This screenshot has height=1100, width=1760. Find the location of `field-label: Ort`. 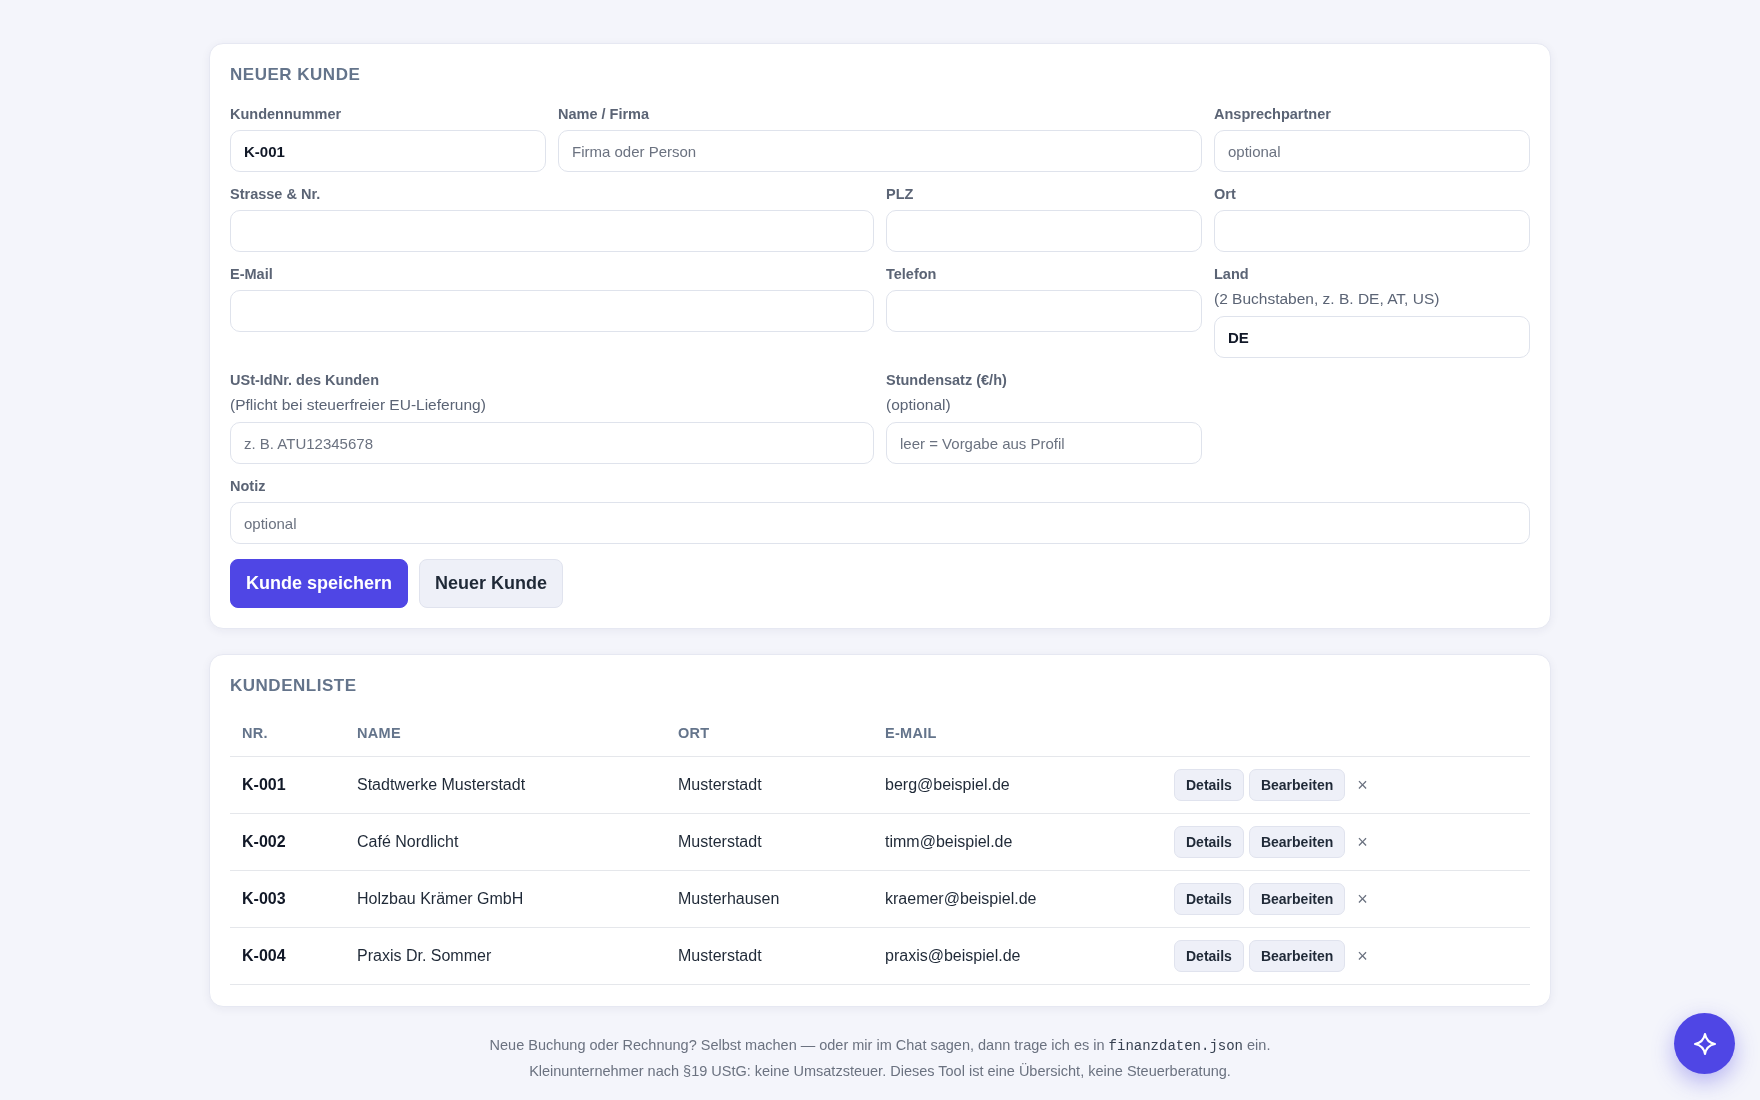

field-label: Ort is located at coordinates (1225, 194).